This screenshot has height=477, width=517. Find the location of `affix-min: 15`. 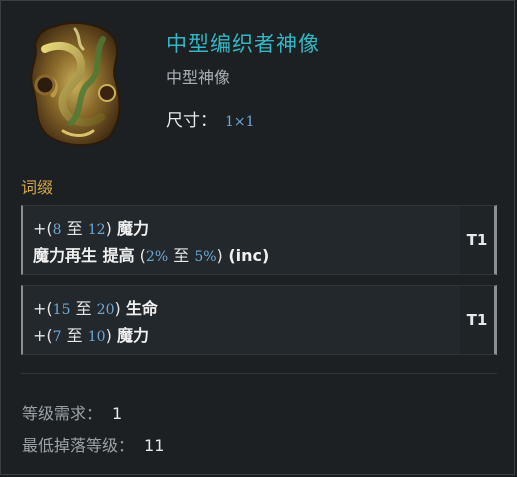

affix-min: 15 is located at coordinates (61, 310).